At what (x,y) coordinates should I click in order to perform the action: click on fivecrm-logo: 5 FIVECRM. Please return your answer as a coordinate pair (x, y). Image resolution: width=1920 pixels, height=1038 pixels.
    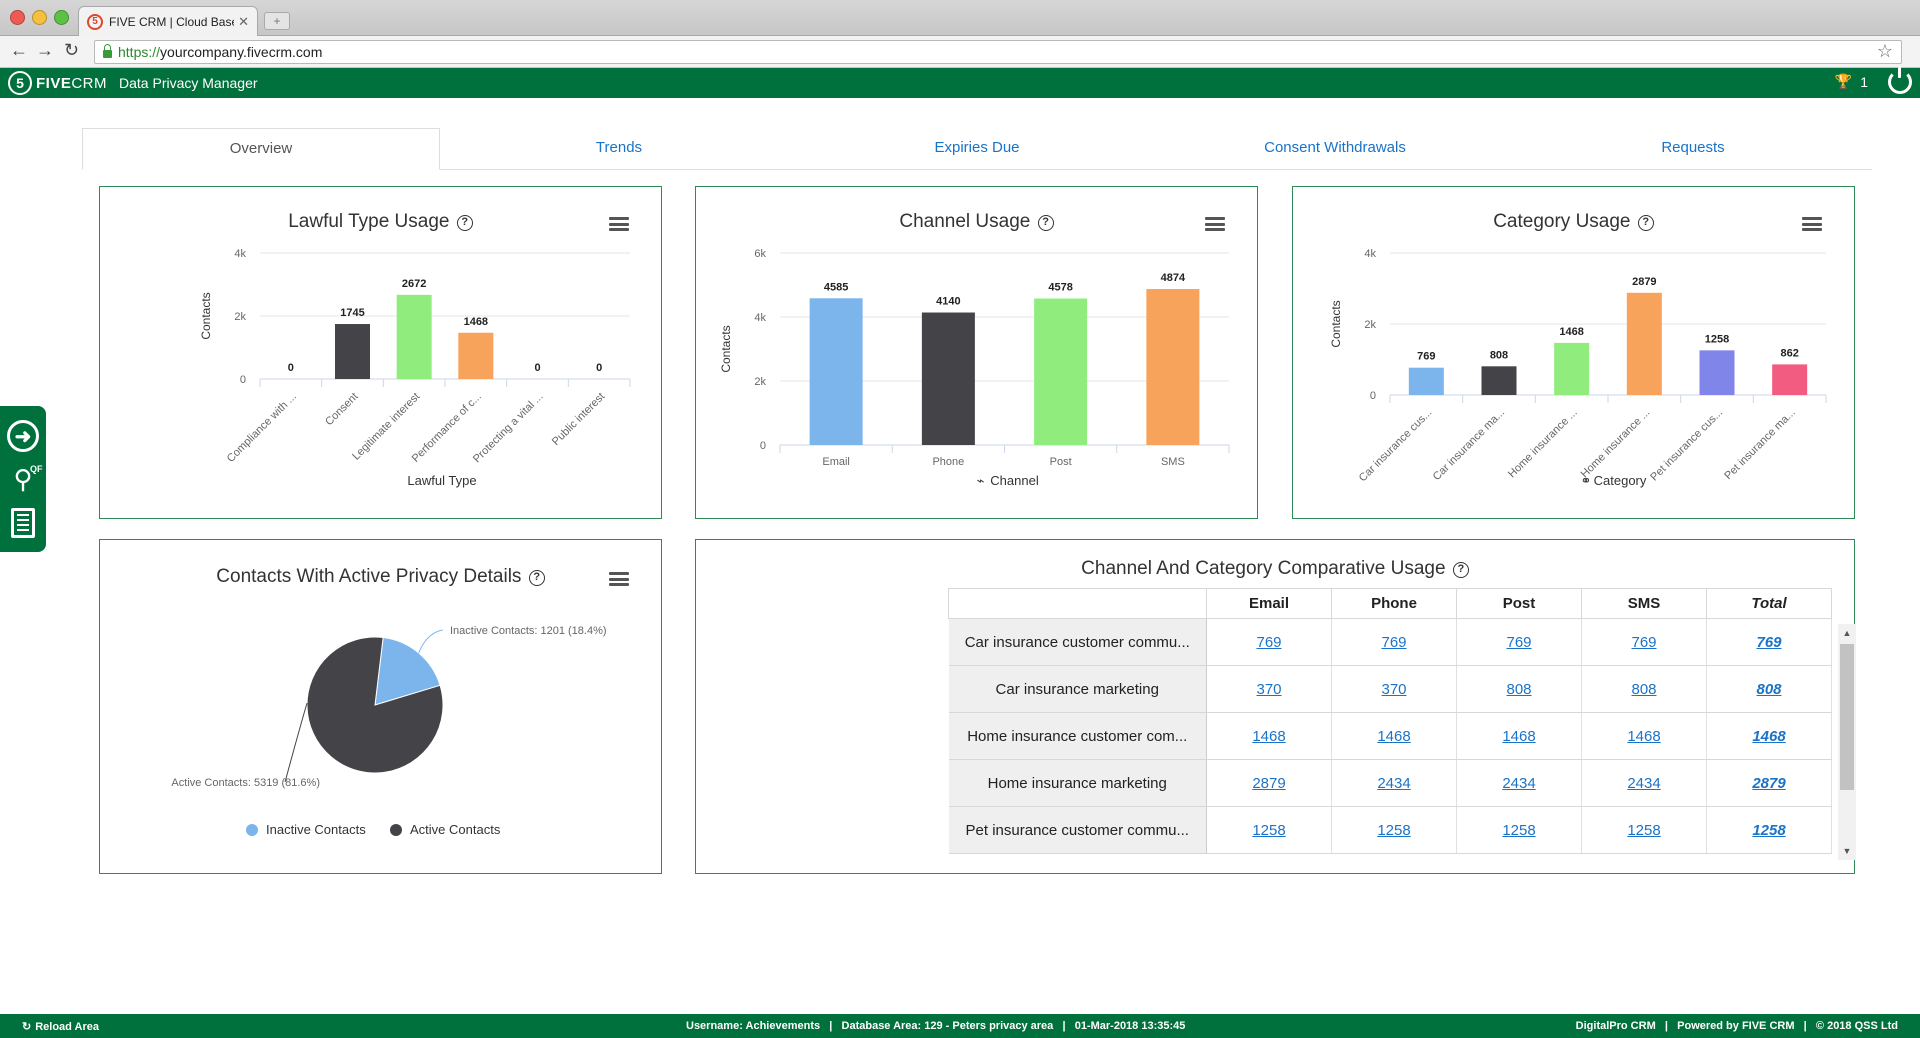
    Looking at the image, I should click on (57, 83).